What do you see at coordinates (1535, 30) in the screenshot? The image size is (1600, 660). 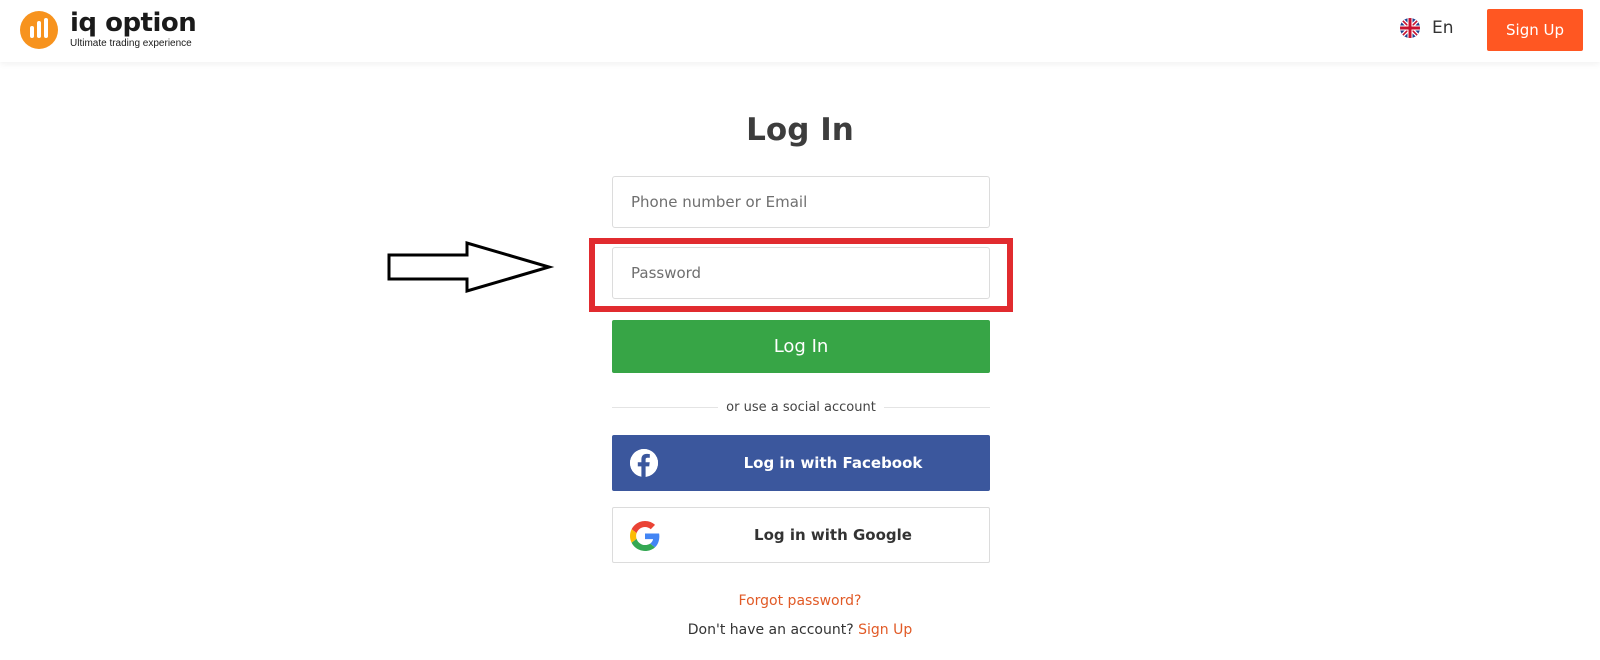 I see `signup-button: Sign Up` at bounding box center [1535, 30].